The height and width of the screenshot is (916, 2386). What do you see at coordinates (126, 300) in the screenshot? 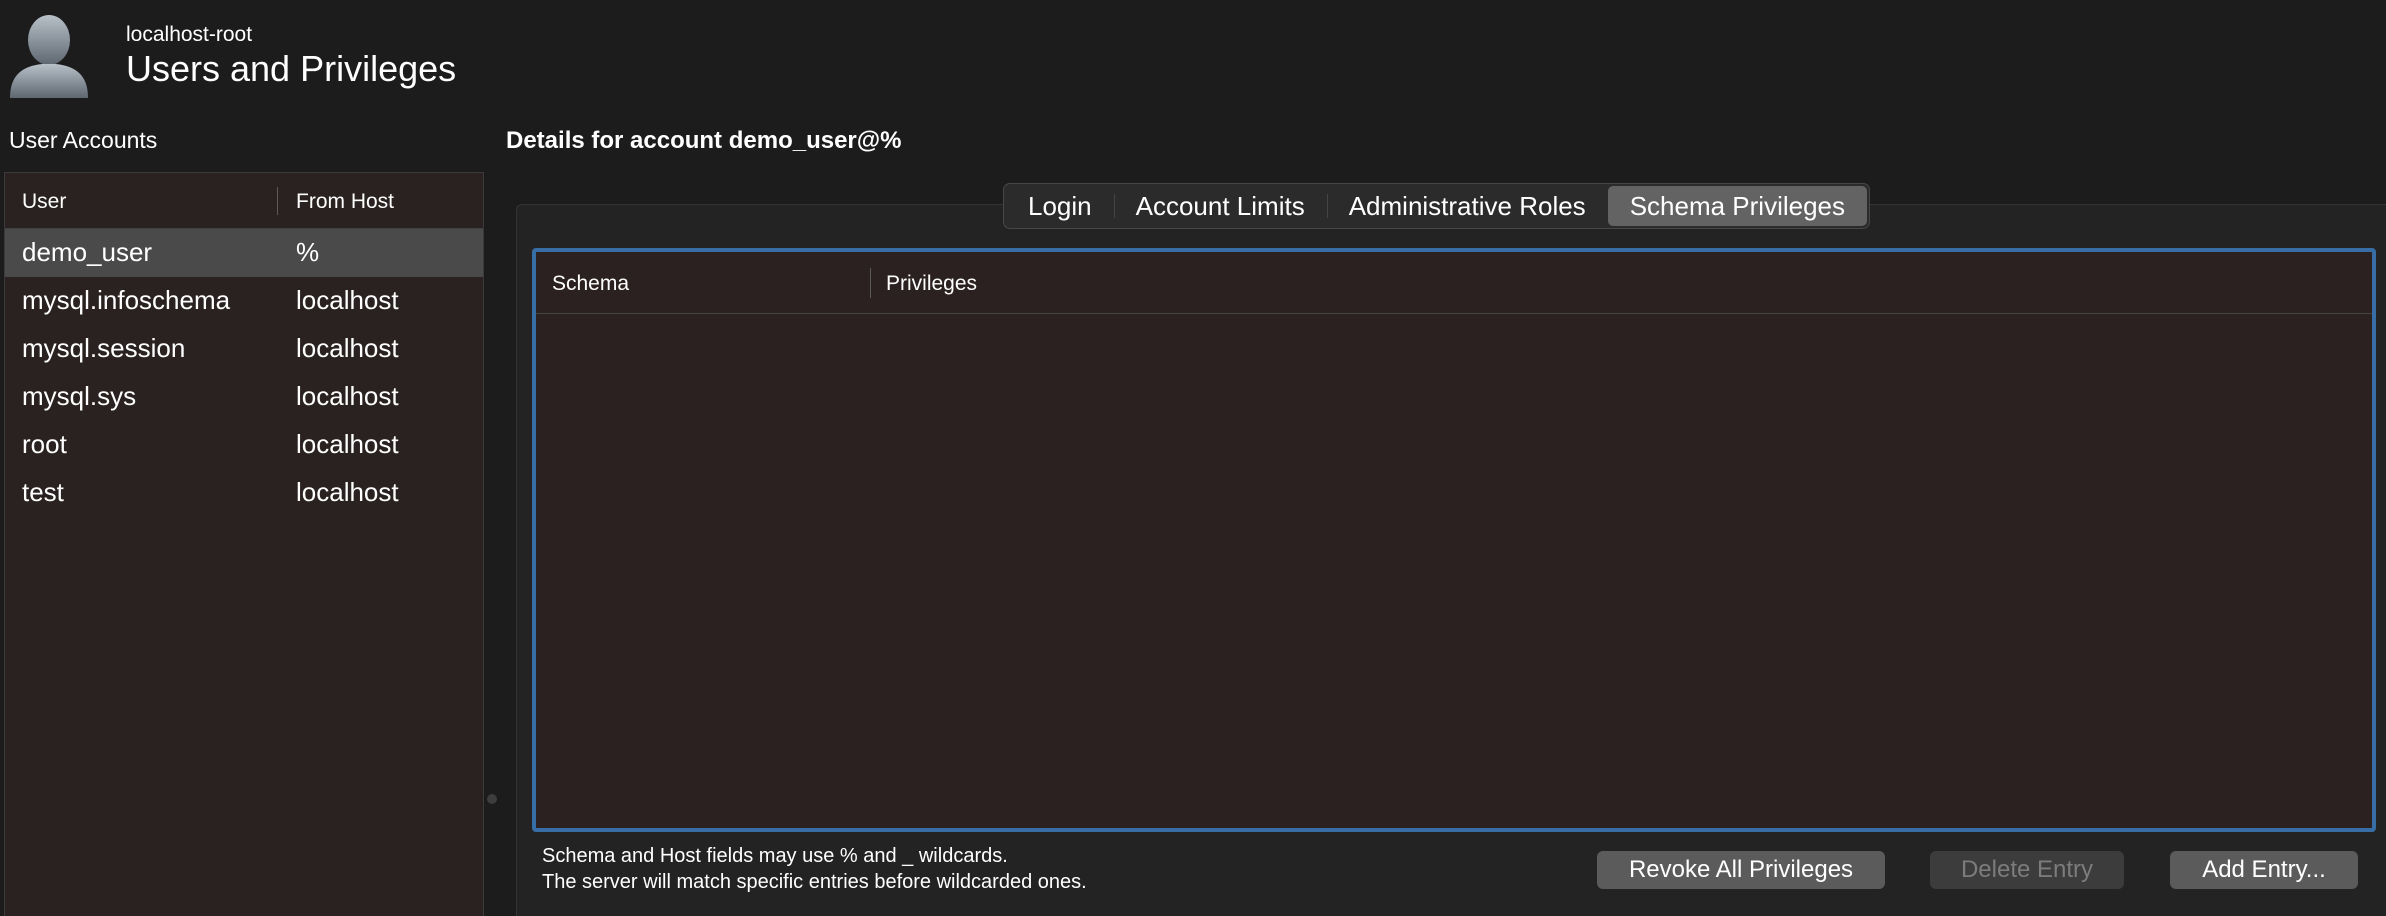
I see `user-cell: mysql.infoschema` at bounding box center [126, 300].